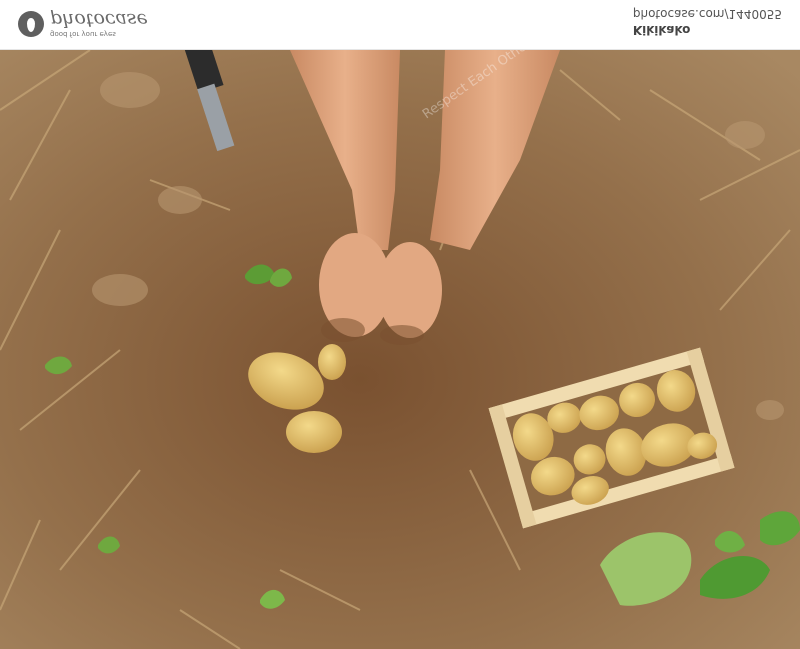 This screenshot has height=649, width=800. What do you see at coordinates (707, 22) in the screenshot?
I see `image-credit: Kikikako photocase.com/1440055` at bounding box center [707, 22].